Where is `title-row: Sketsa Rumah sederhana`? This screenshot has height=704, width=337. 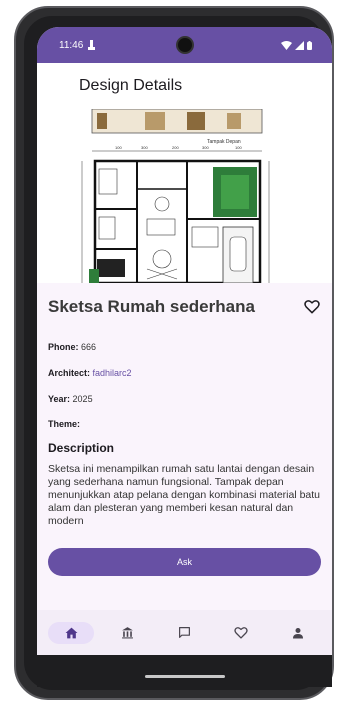
title-row: Sketsa Rumah sederhana is located at coordinates (186, 307).